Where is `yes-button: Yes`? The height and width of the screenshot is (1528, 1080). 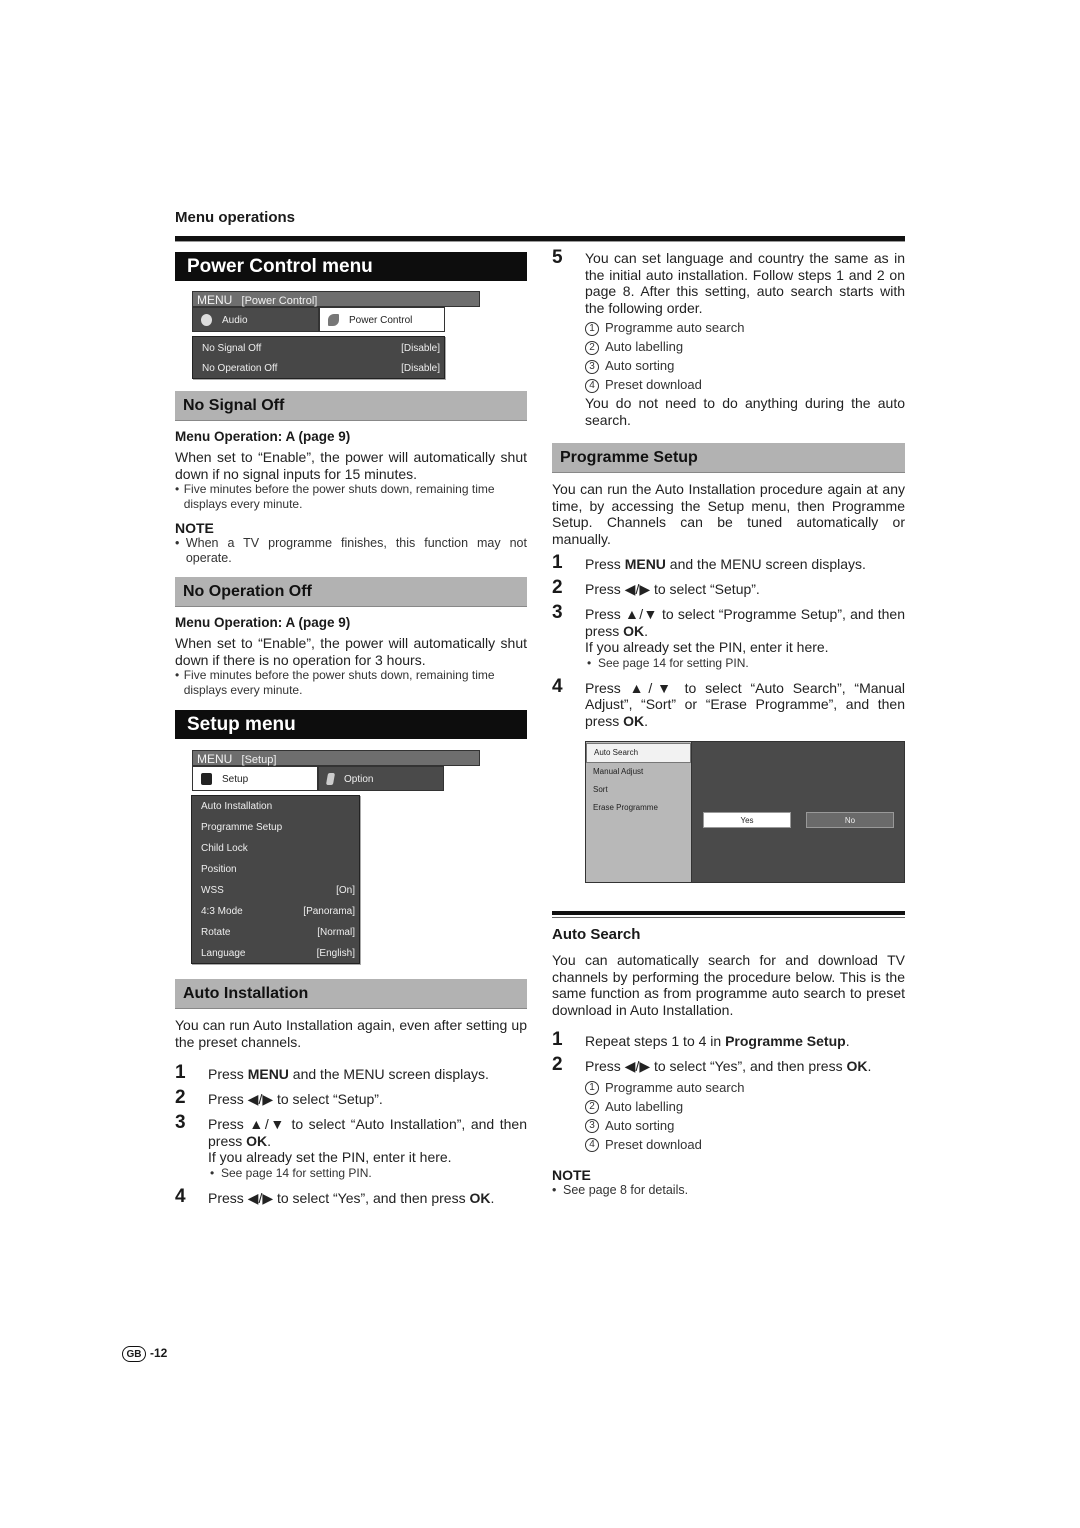 yes-button: Yes is located at coordinates (747, 820).